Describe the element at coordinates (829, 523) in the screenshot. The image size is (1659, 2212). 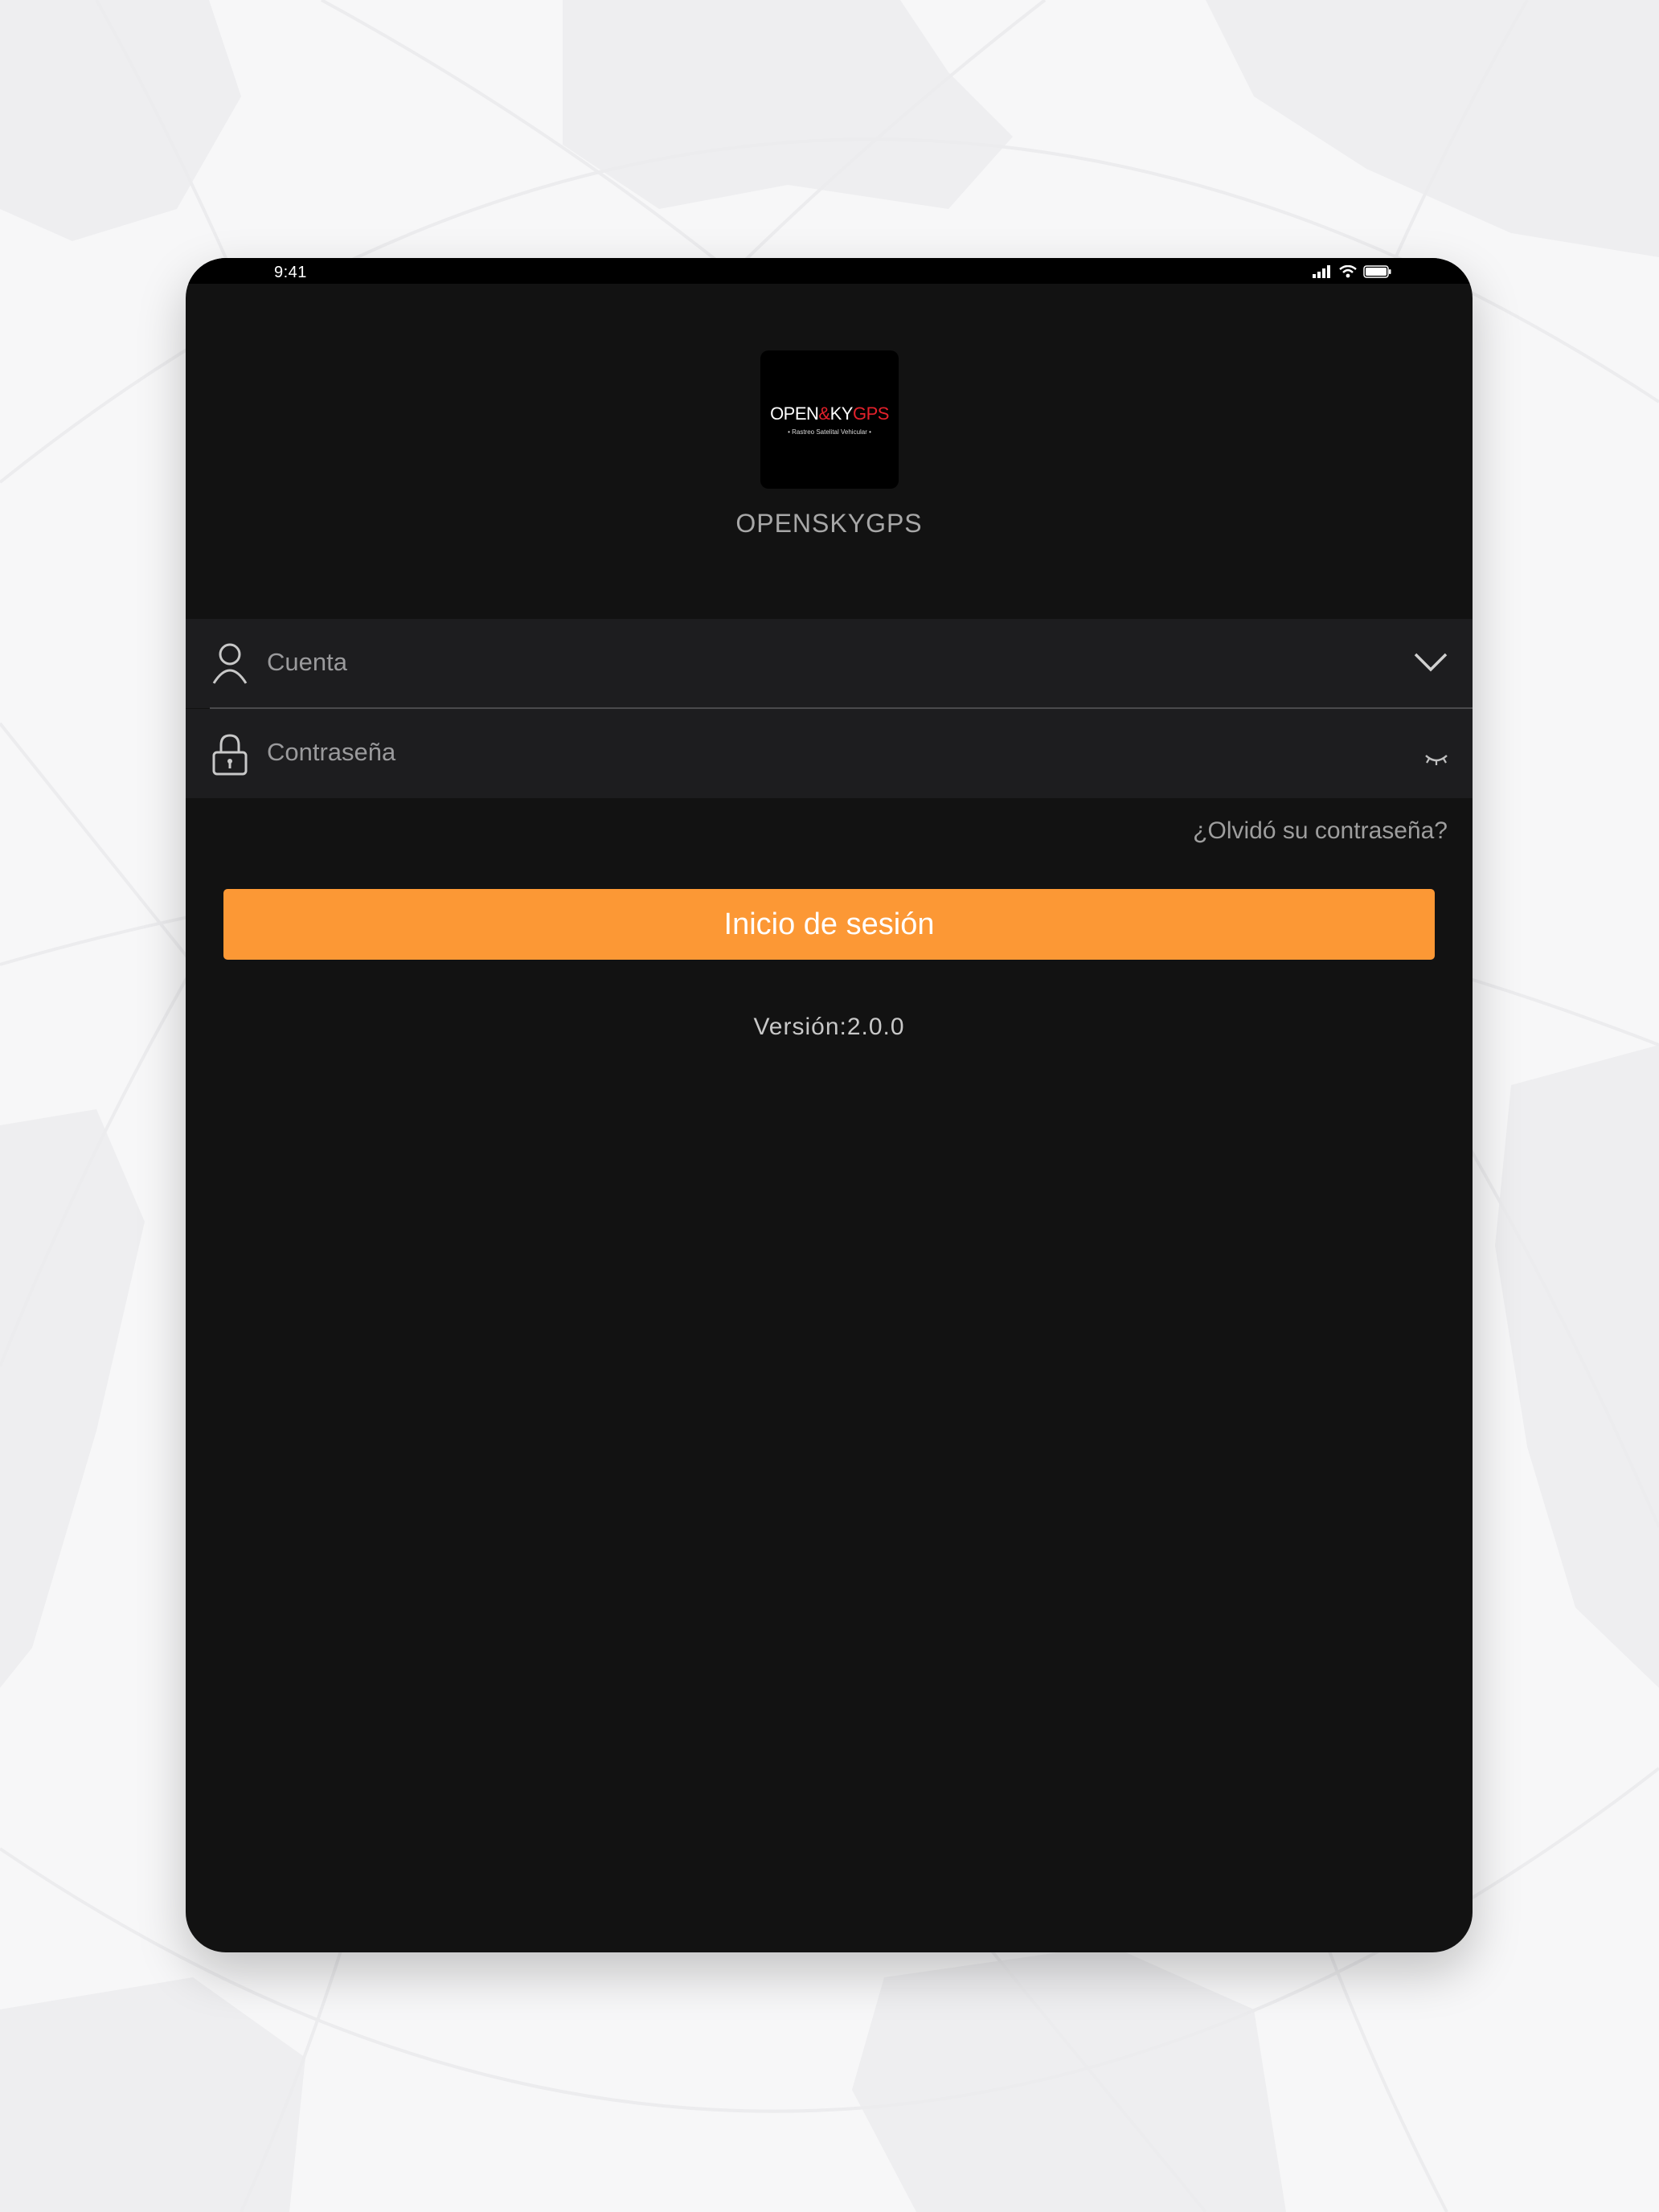
I see `app-name: OPENSKYGPS` at that location.